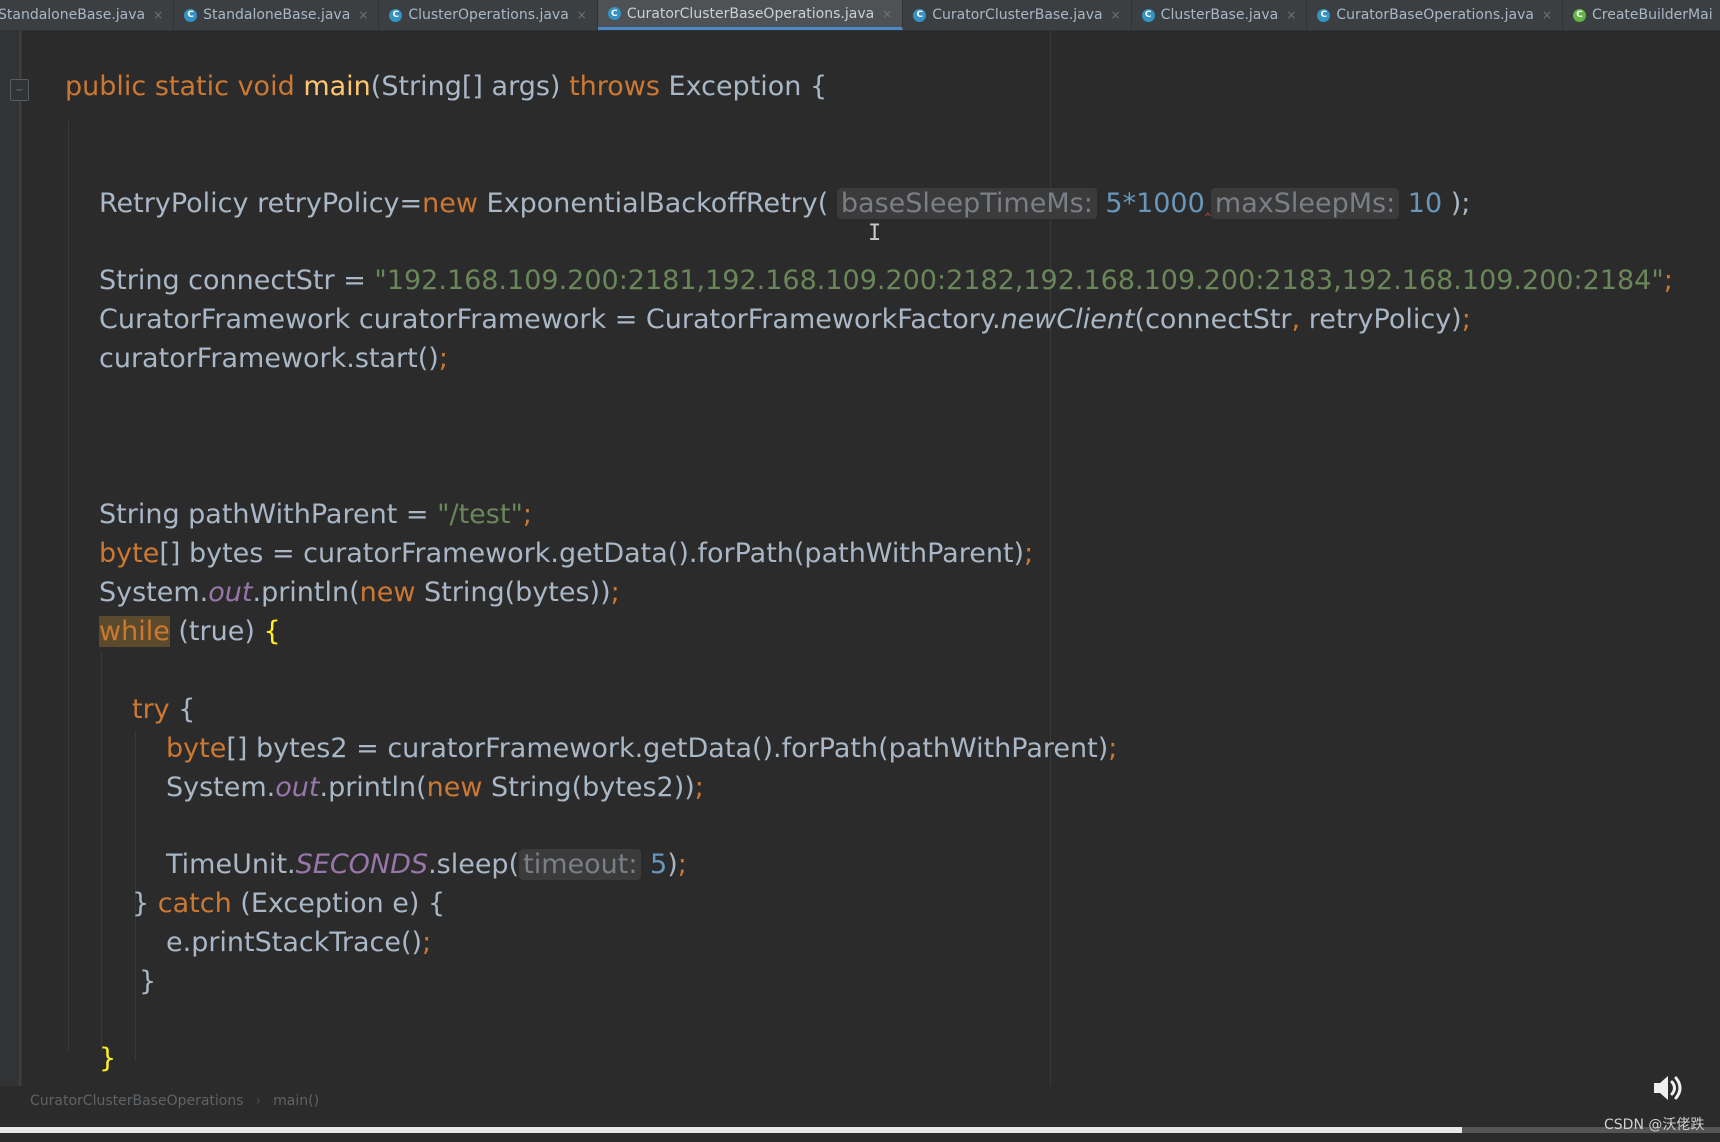  Describe the element at coordinates (1207, 206) in the screenshot. I see `error-mark-icon: ‸` at that location.